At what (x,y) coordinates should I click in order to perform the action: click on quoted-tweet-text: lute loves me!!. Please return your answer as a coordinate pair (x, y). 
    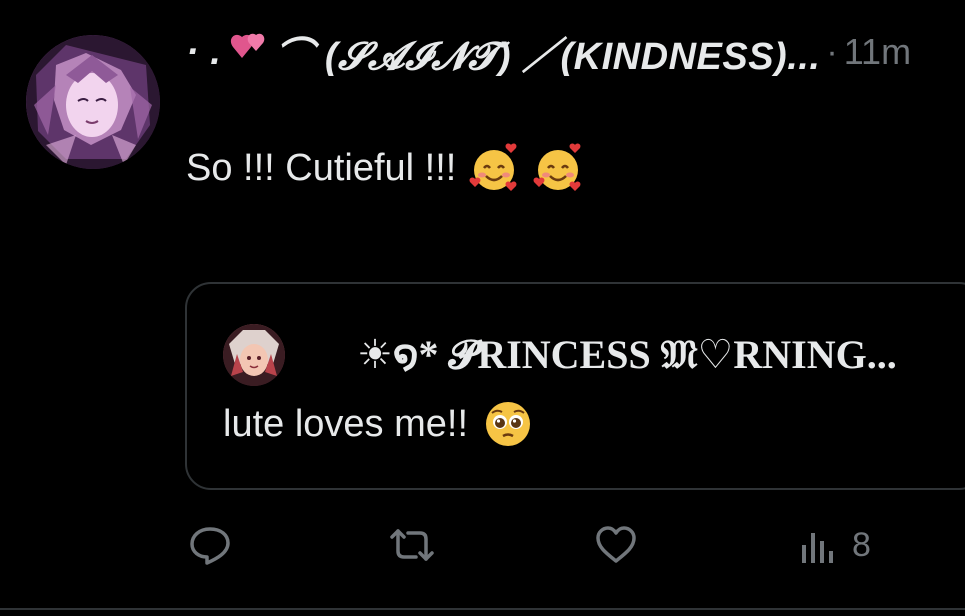
    Looking at the image, I should click on (378, 424).